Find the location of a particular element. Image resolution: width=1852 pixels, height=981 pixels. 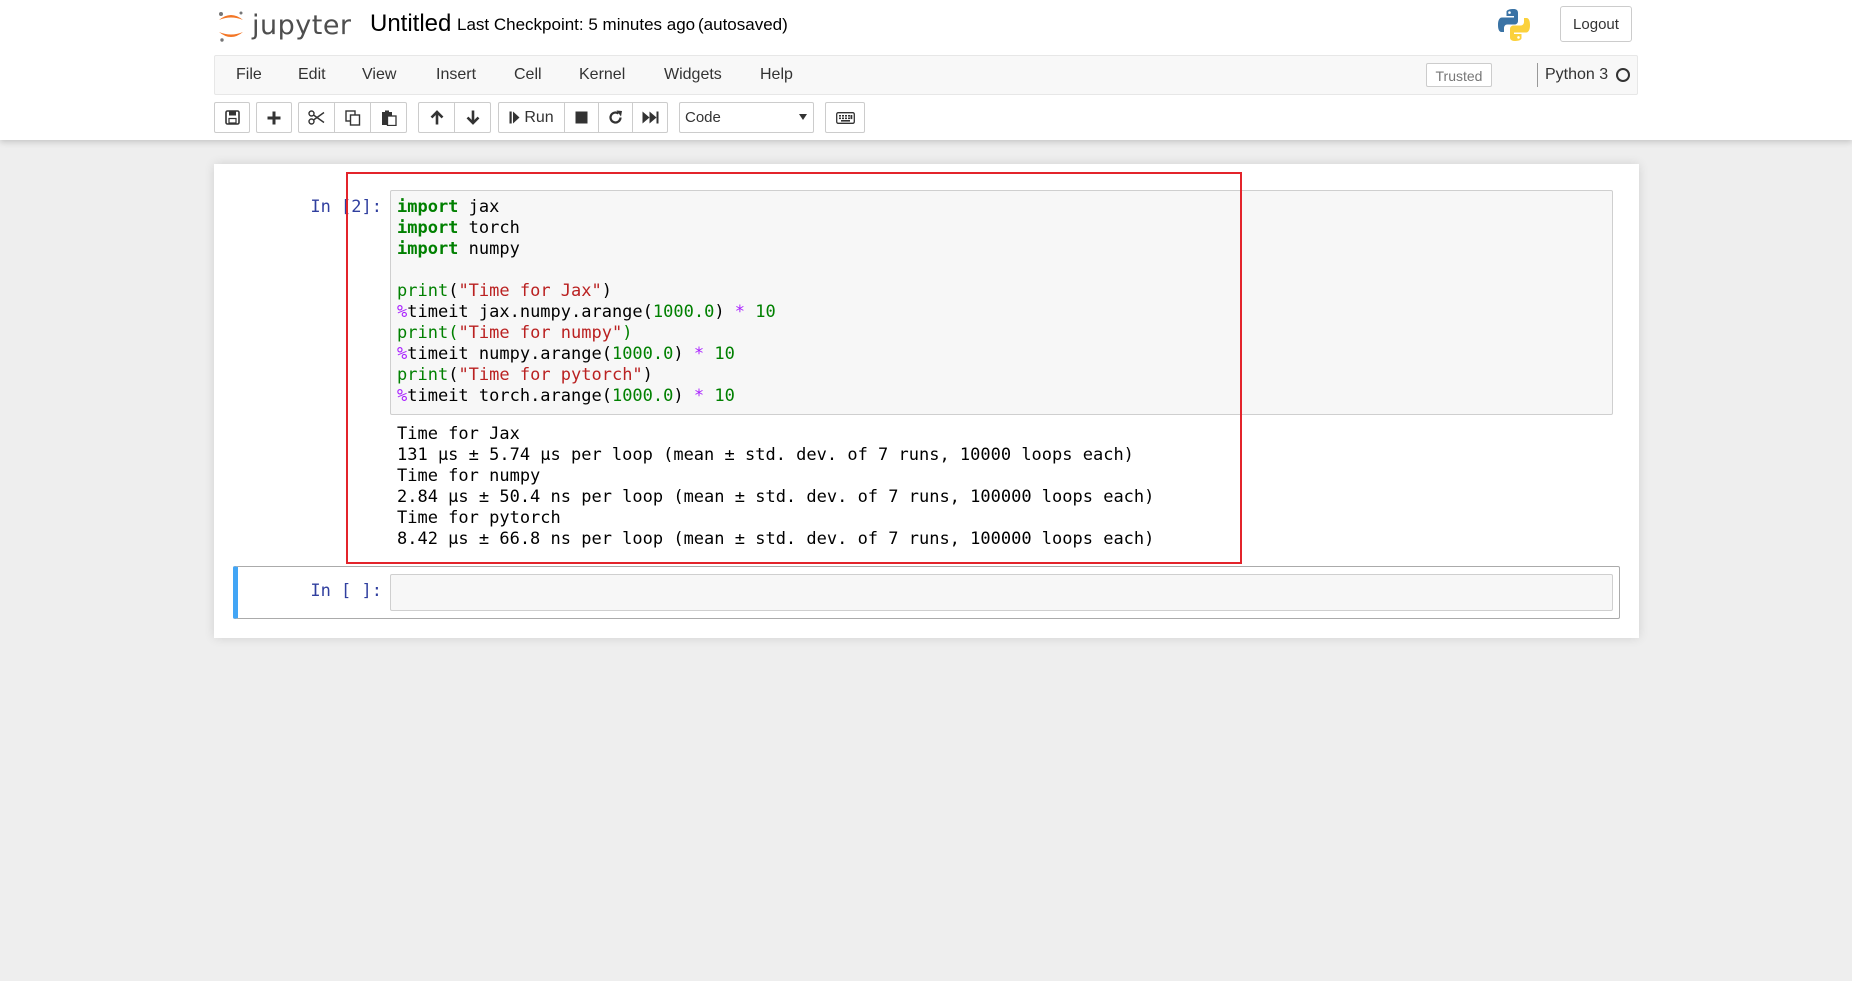

code-line: import jax is located at coordinates (586, 207).